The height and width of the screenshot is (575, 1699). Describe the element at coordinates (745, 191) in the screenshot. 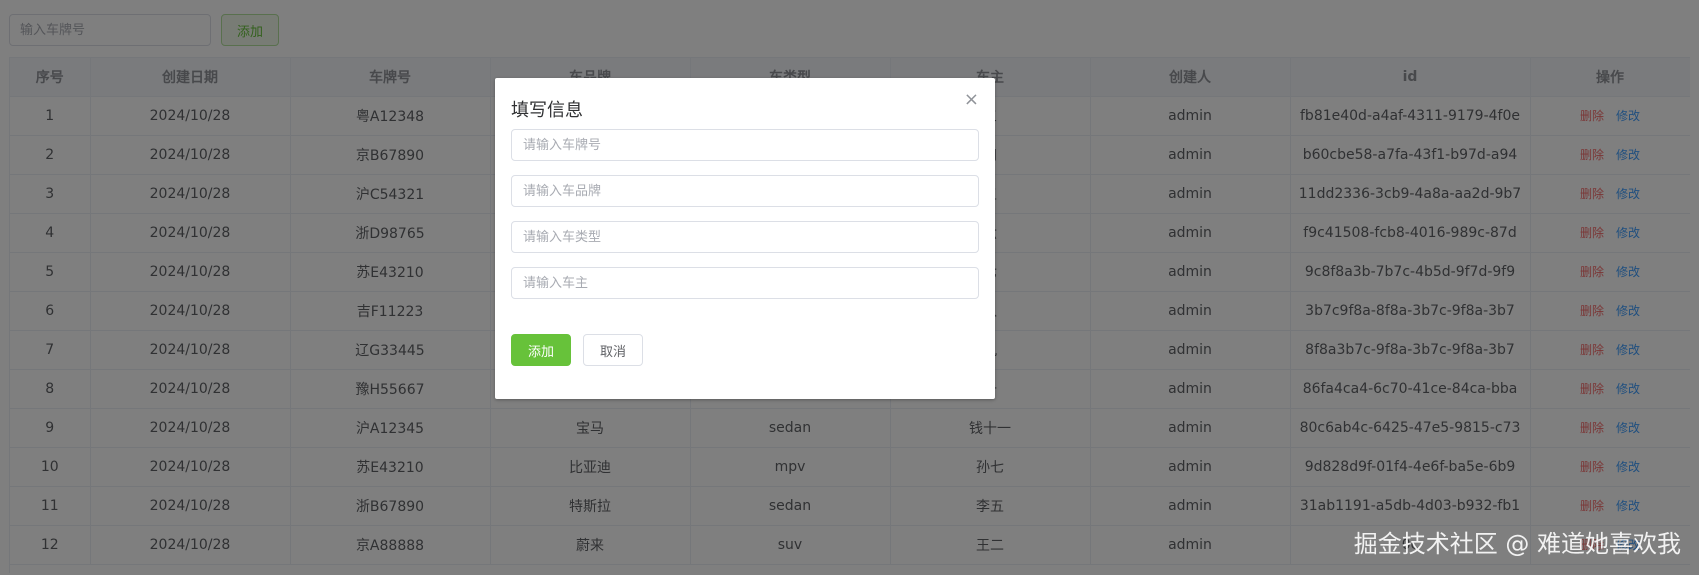

I see `brand-field` at that location.